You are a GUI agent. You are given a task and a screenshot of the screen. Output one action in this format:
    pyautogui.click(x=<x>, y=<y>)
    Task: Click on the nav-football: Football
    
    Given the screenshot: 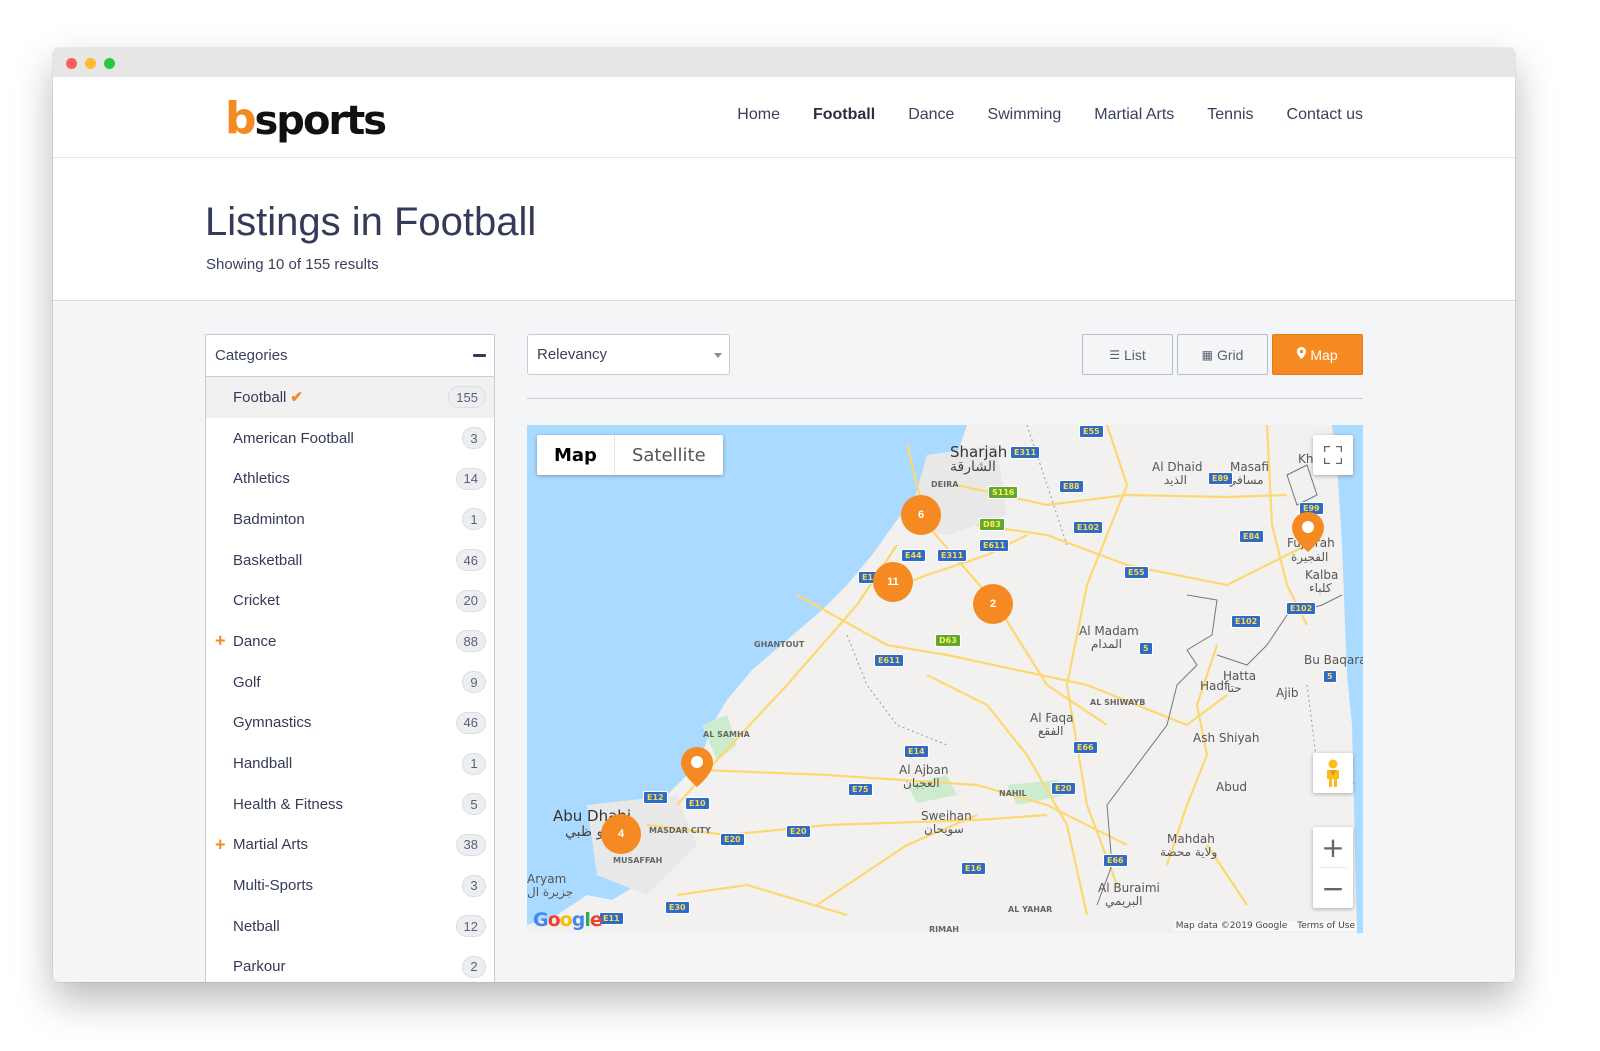 What is the action you would take?
    pyautogui.click(x=844, y=115)
    